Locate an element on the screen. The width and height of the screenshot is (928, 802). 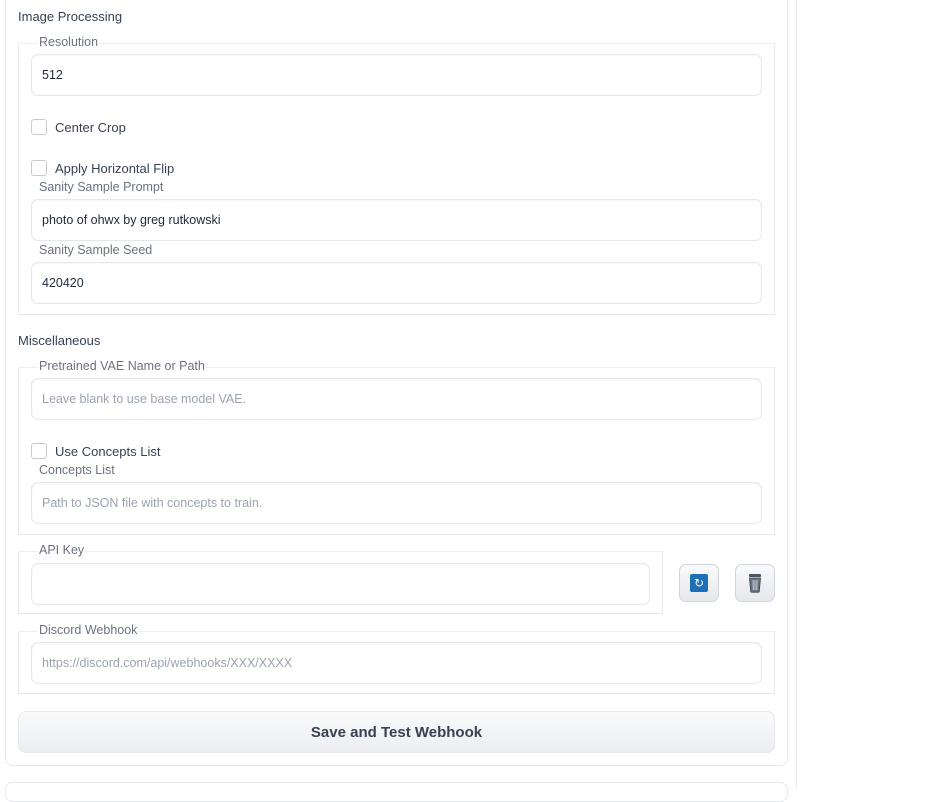
trash-icon is located at coordinates (755, 583).